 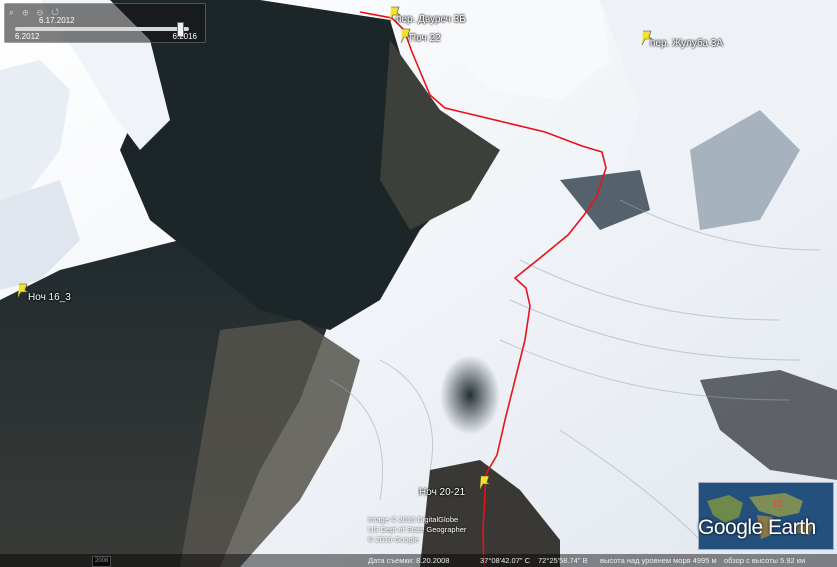 What do you see at coordinates (757, 527) in the screenshot?
I see `google-earth-logo: Google Earth` at bounding box center [757, 527].